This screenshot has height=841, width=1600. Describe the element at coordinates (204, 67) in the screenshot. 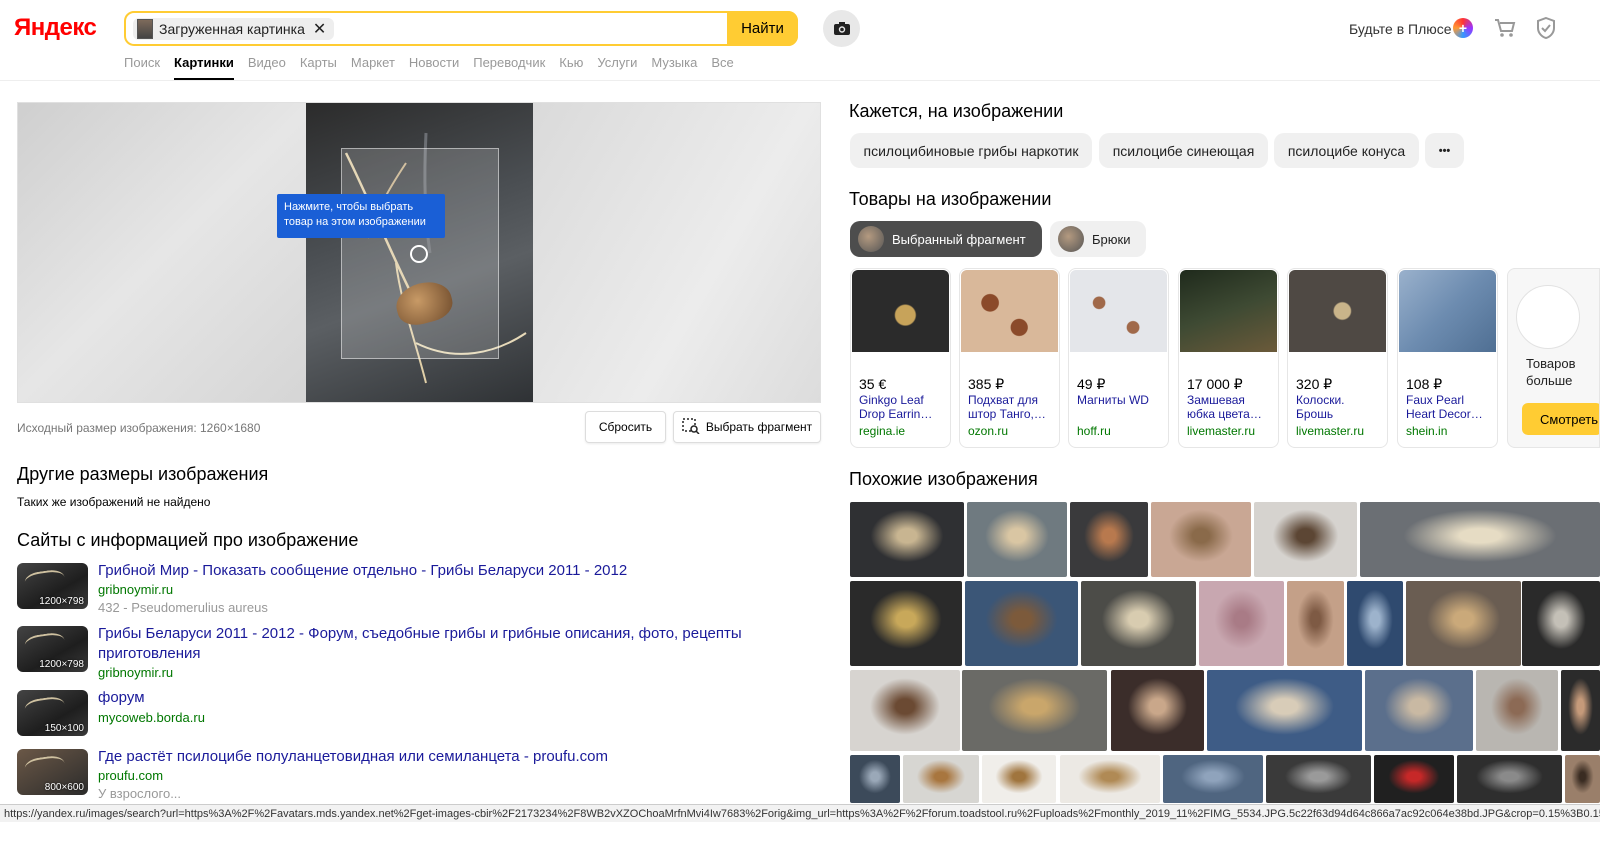

I see `tab-images: Картинки` at that location.